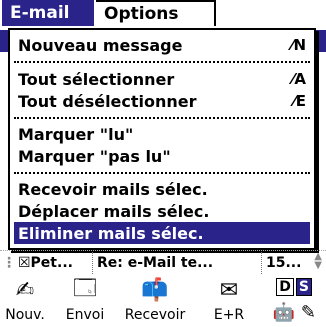 This screenshot has height=327, width=326. I want to click on menu-item-mark-read: Marquer "lu", so click(162, 134).